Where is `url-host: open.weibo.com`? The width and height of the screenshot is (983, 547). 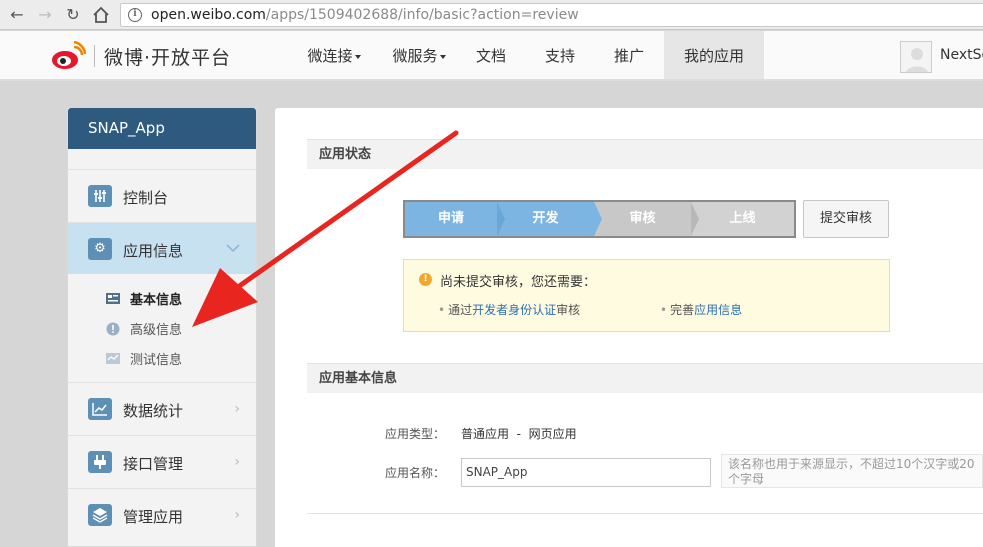
url-host: open.weibo.com is located at coordinates (208, 15).